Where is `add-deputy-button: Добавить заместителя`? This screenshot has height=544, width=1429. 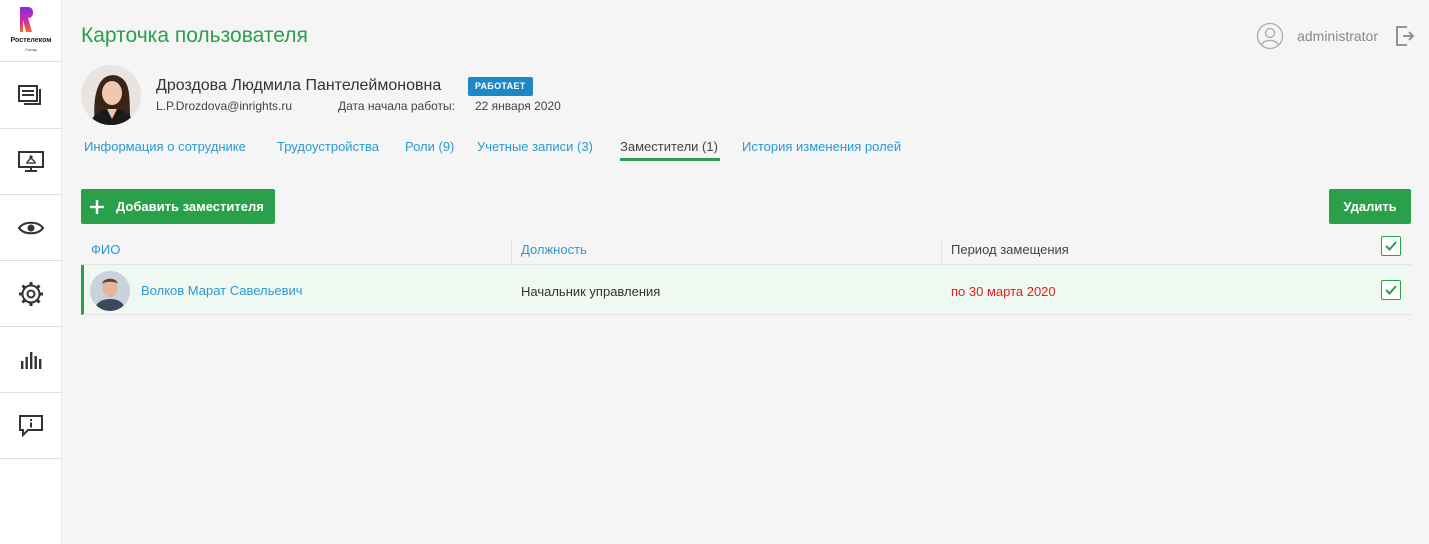 add-deputy-button: Добавить заместителя is located at coordinates (178, 206).